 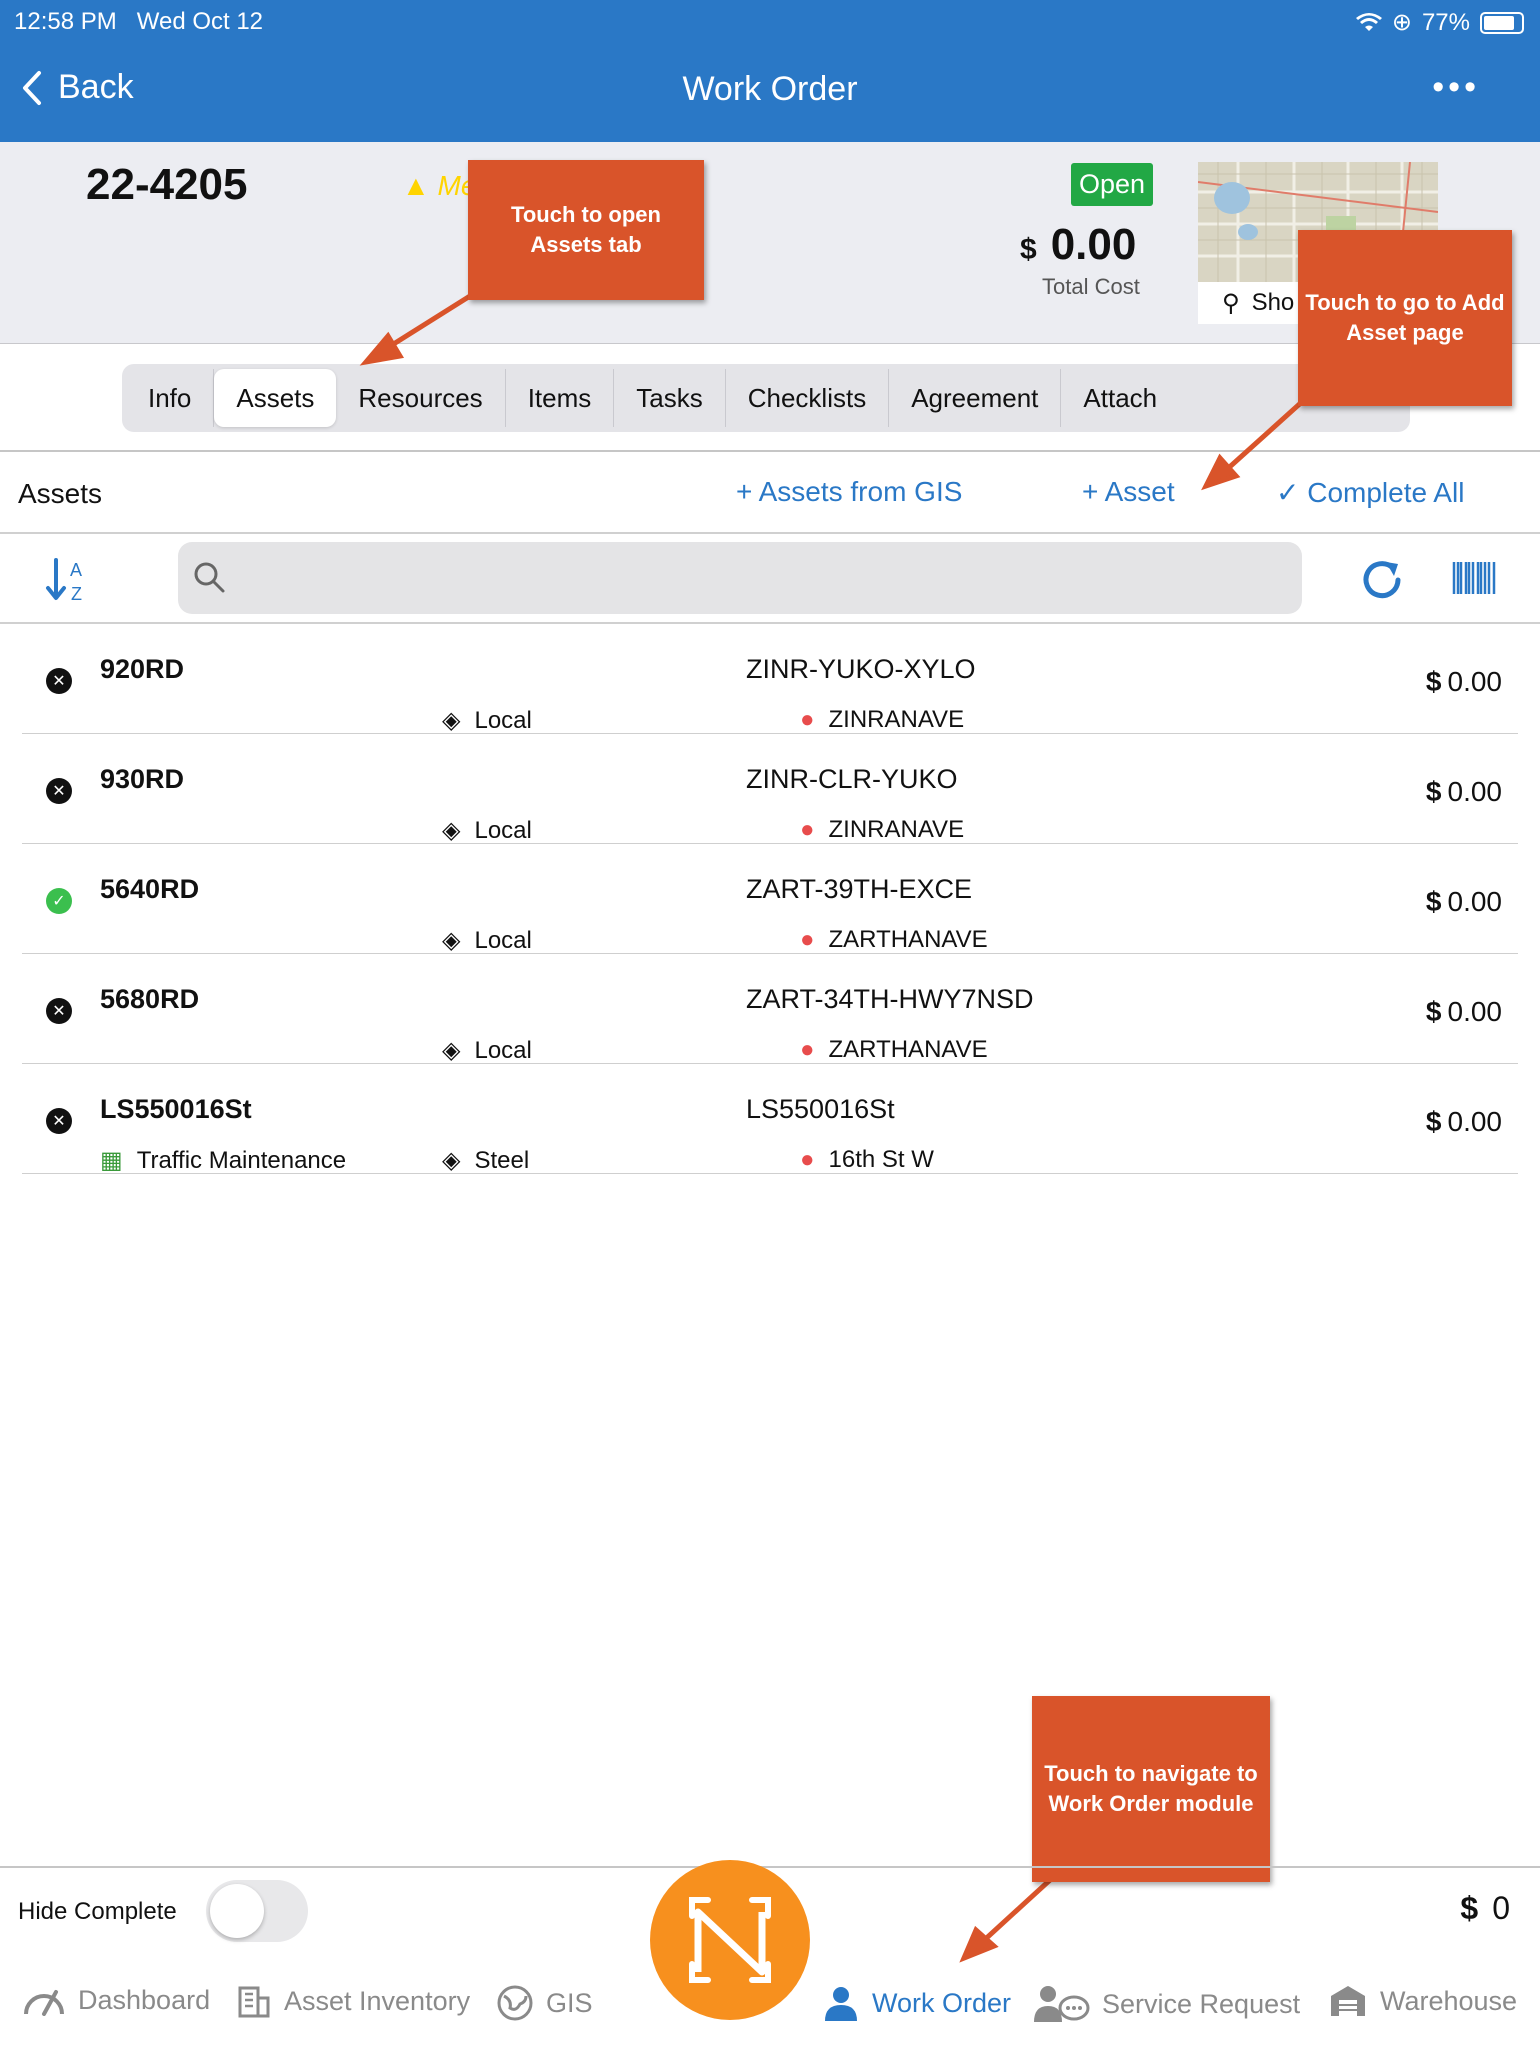 What do you see at coordinates (97, 1911) in the screenshot?
I see `hide-complete-label: Hide Complete` at bounding box center [97, 1911].